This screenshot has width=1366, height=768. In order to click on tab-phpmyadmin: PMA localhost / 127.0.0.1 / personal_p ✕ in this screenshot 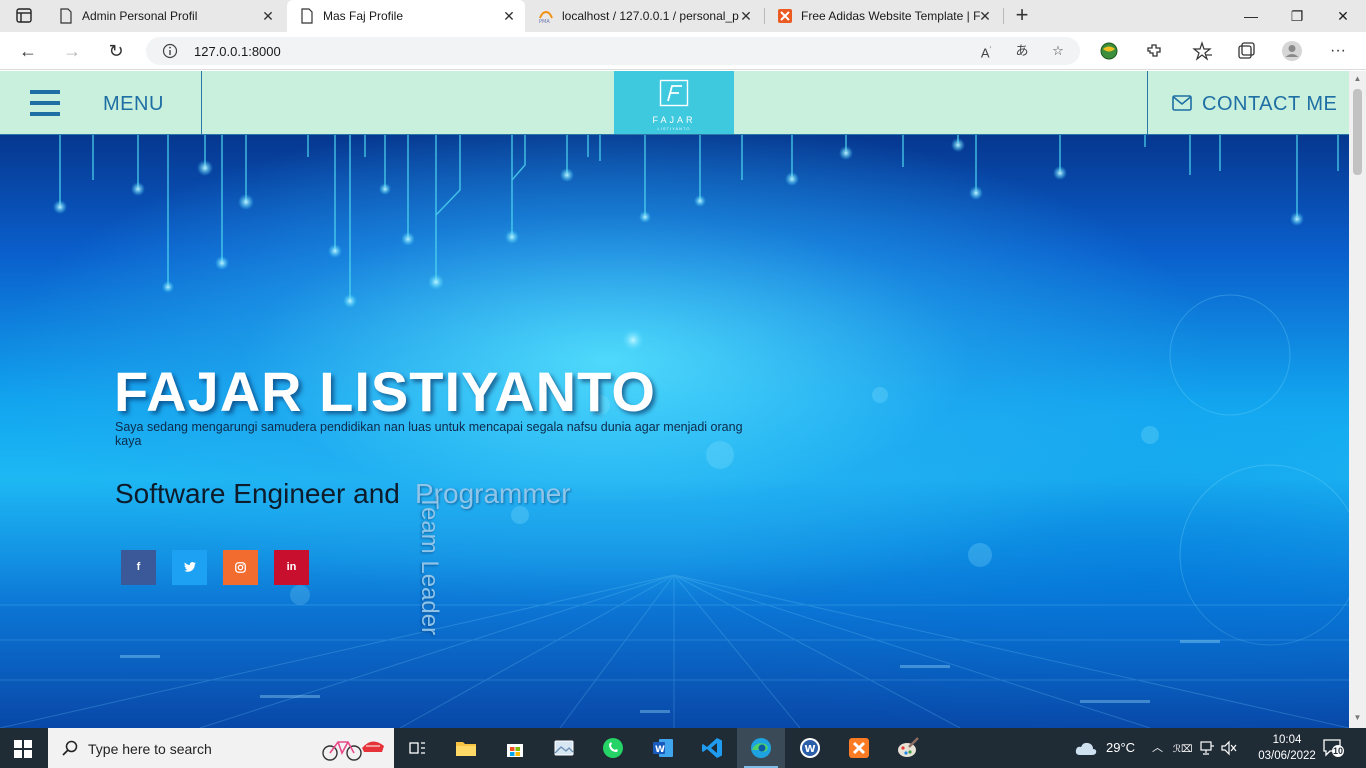, I will do `click(644, 16)`.